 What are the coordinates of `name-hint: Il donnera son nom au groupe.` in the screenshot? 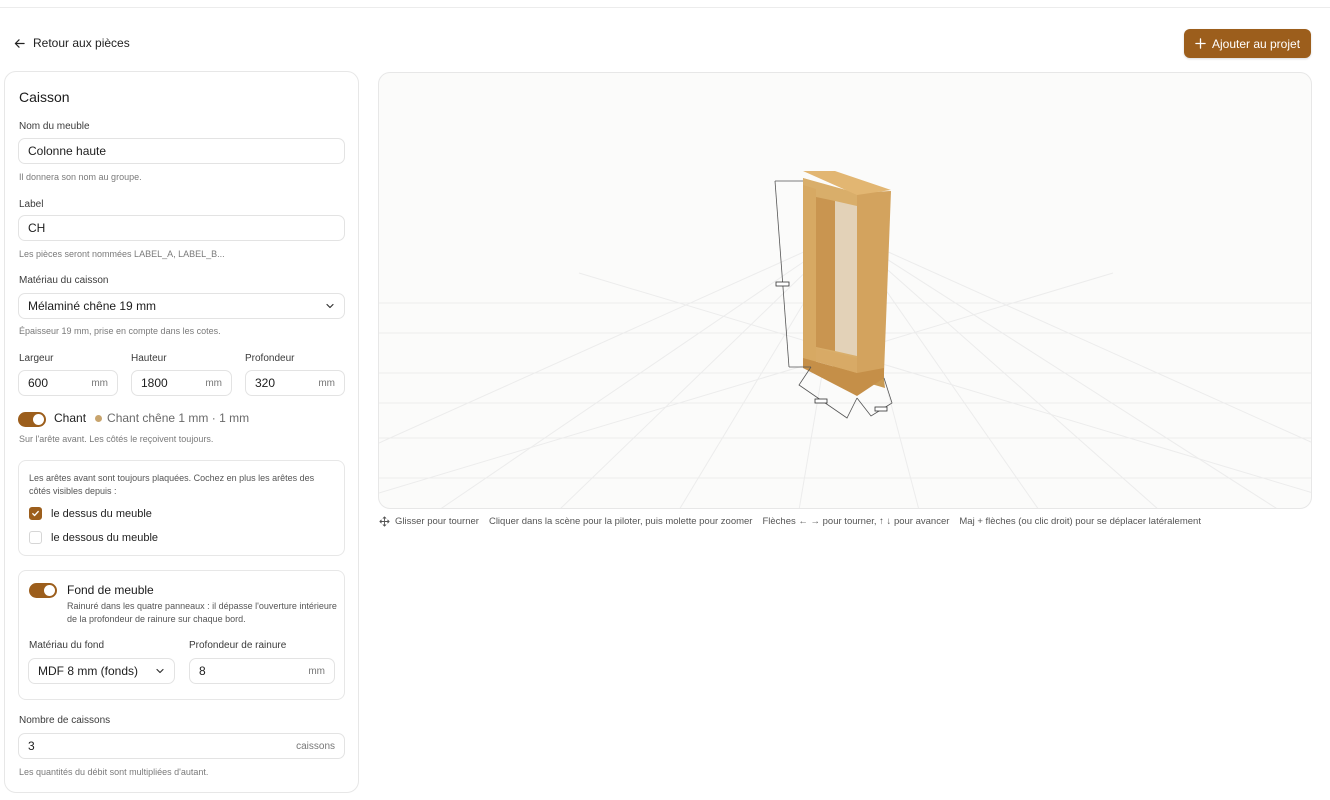 It's located at (80, 177).